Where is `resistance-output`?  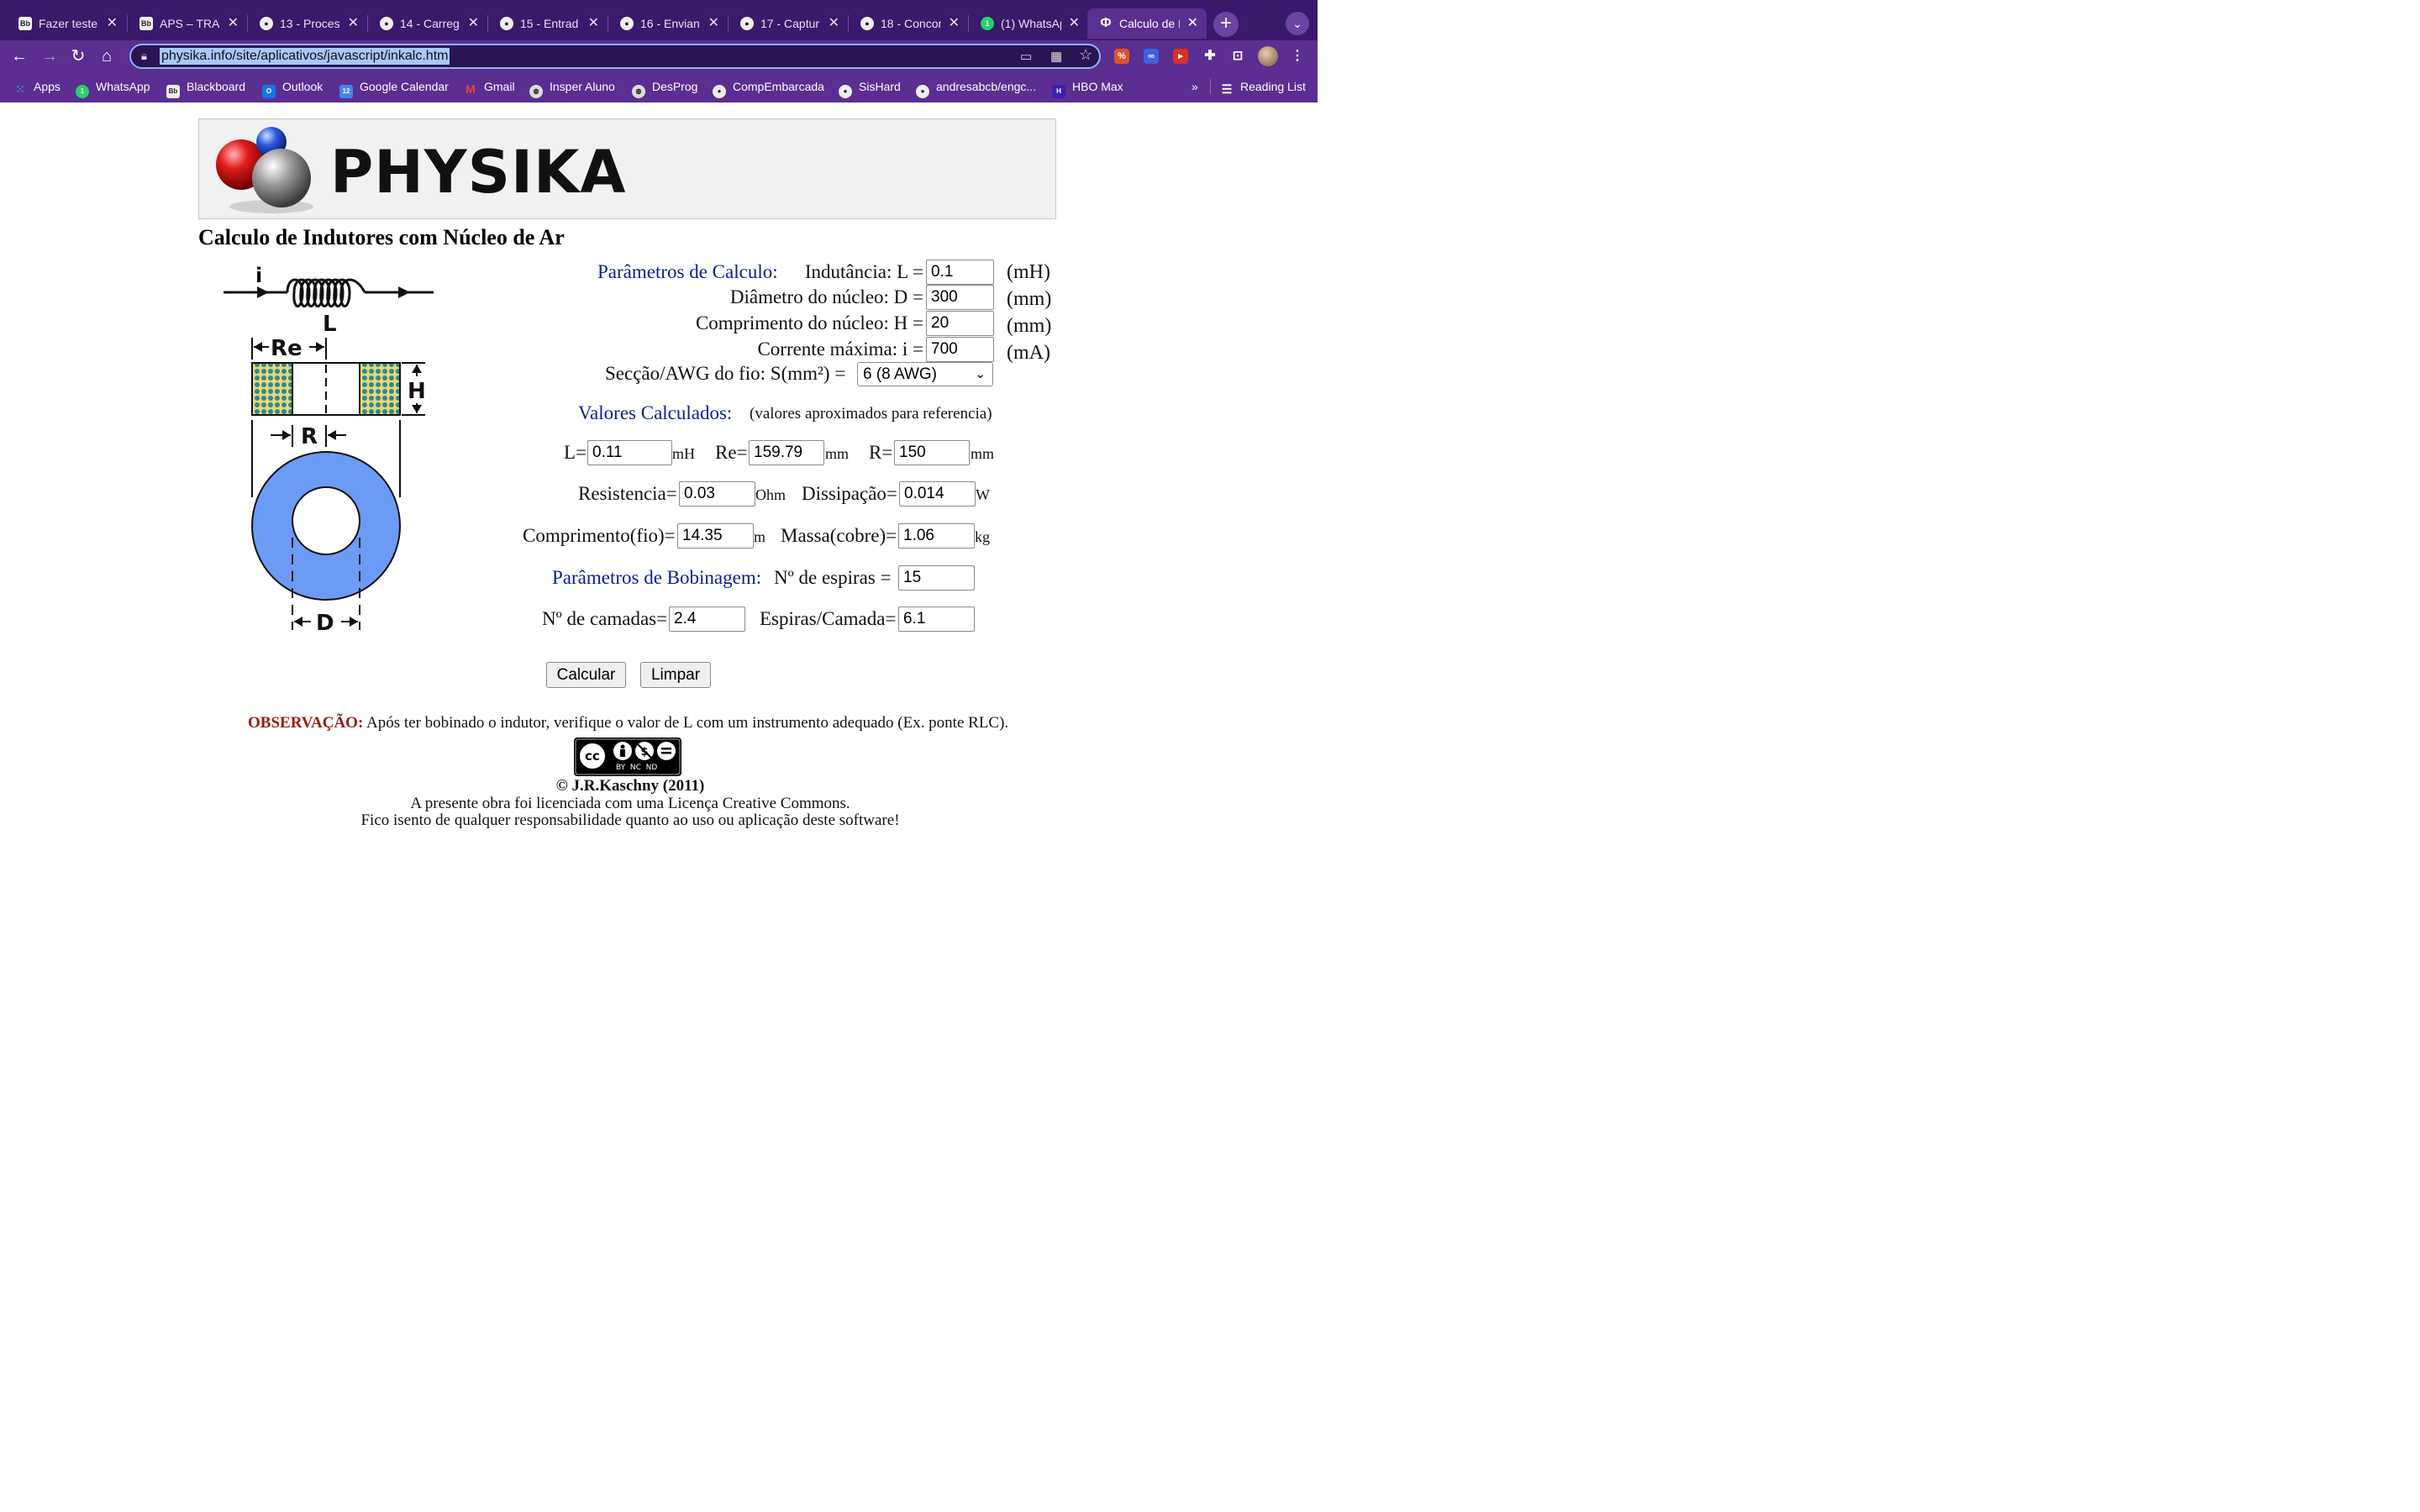 resistance-output is located at coordinates (717, 494).